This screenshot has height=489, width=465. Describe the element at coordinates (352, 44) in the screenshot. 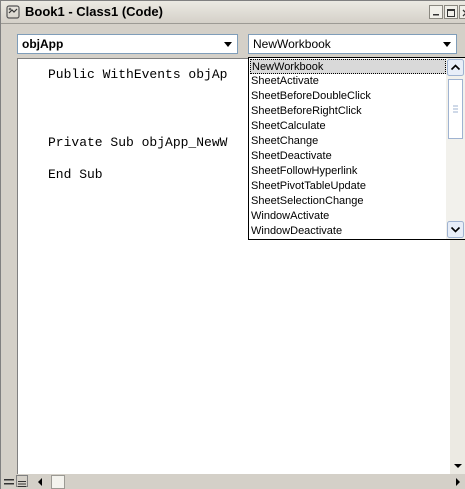

I see `procedure-dropdown: NewWorkbook` at that location.